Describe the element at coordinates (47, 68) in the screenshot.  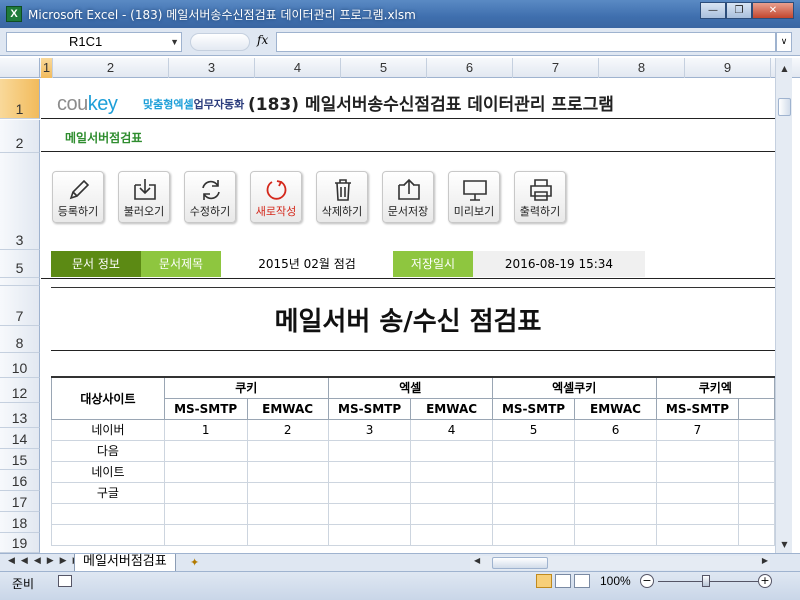
I see `column-header: 1` at that location.